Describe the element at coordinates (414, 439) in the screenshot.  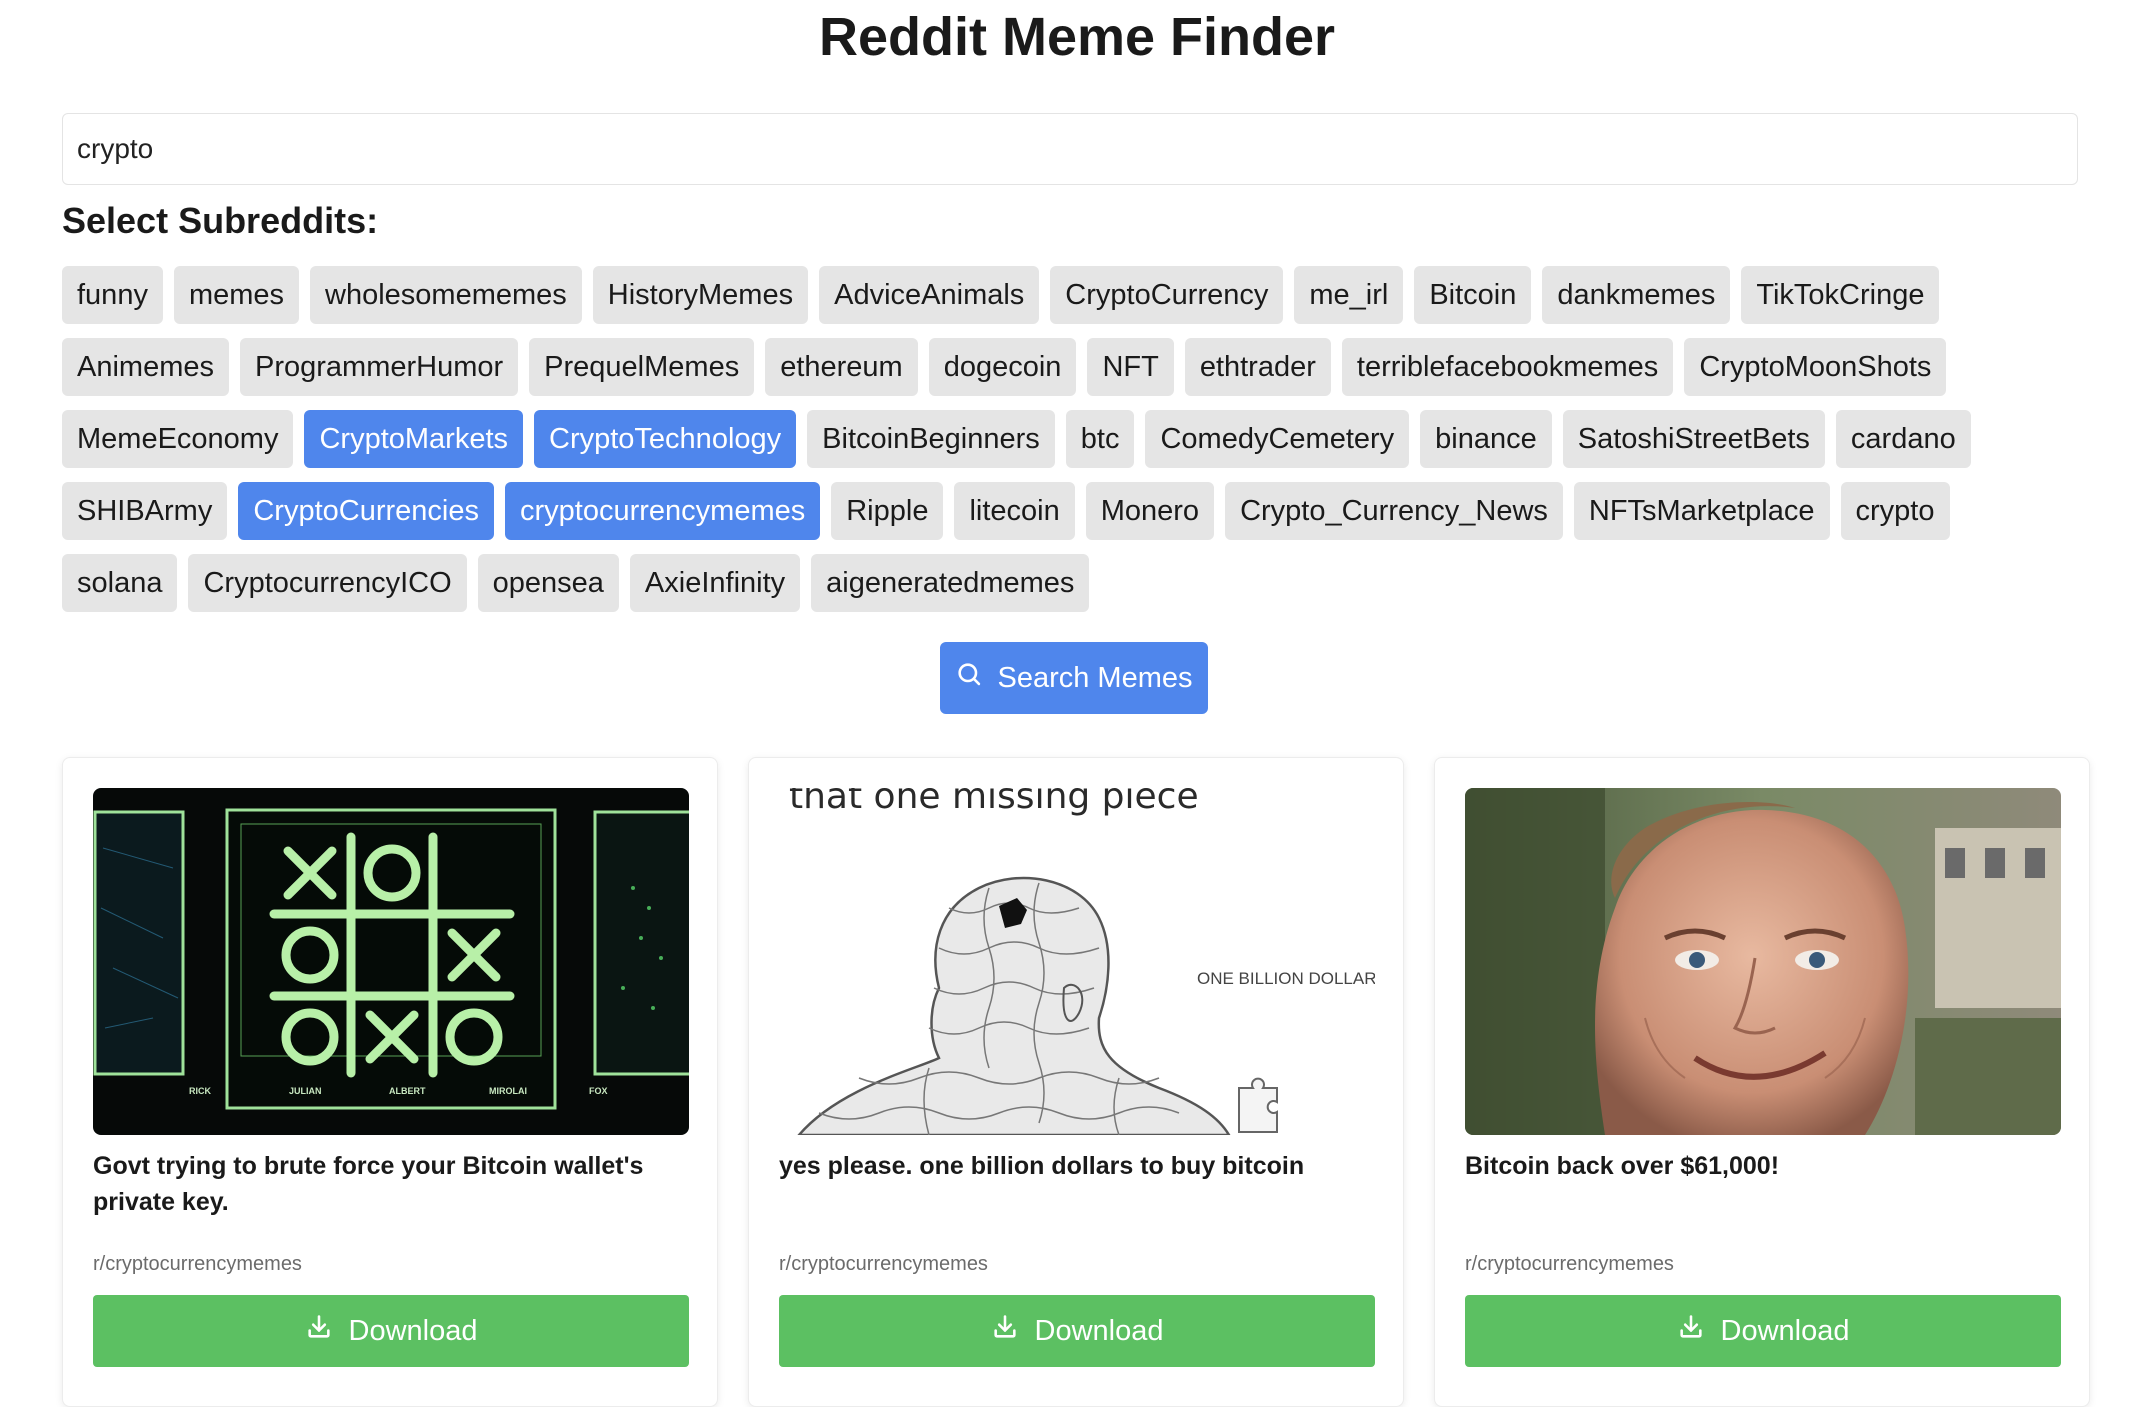
I see `subreddit-chip-cryptomarkets: CryptoMarkets` at that location.